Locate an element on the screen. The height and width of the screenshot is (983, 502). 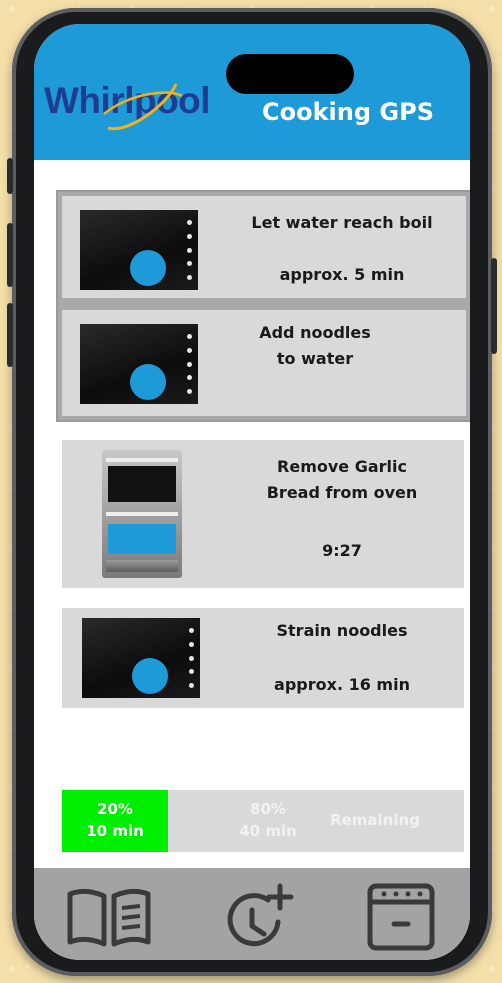
step-card: Add noodles to water is located at coordinates (264, 363).